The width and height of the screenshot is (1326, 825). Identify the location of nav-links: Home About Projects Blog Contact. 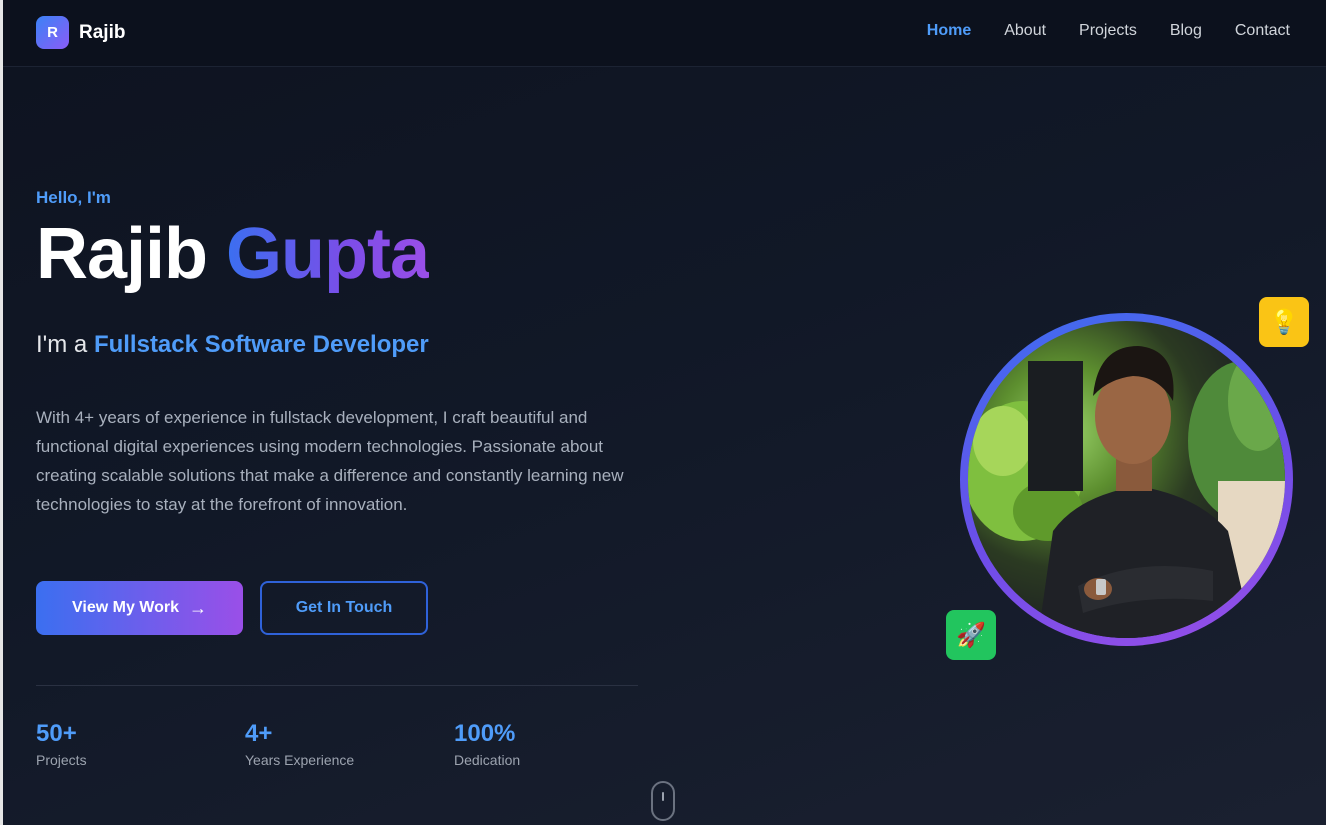
(1092, 31).